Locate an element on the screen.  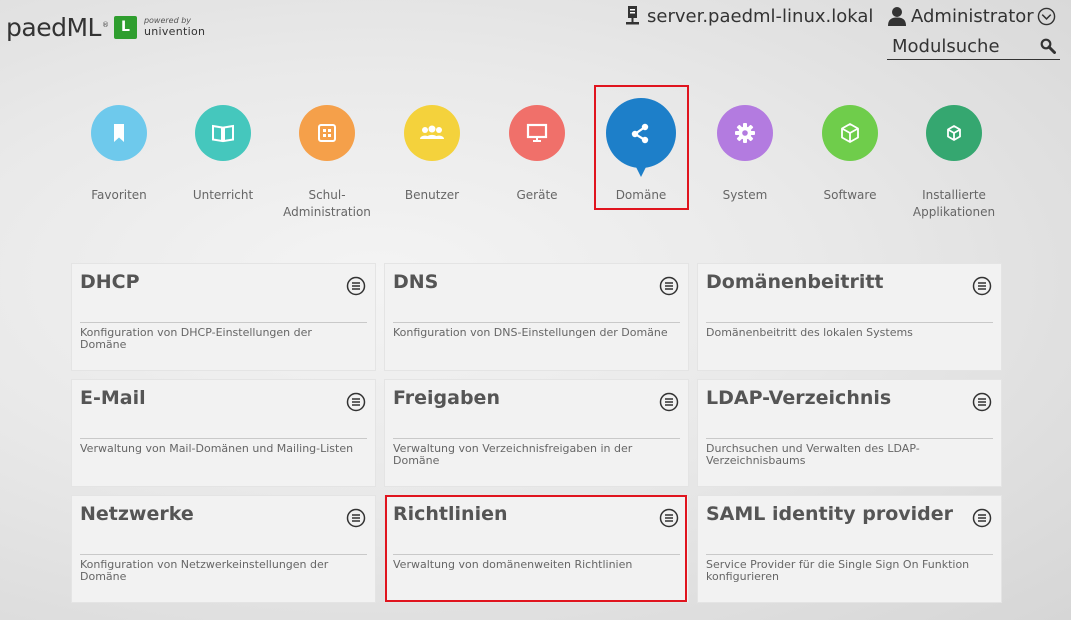
installed-apps-icon is located at coordinates (954, 133).